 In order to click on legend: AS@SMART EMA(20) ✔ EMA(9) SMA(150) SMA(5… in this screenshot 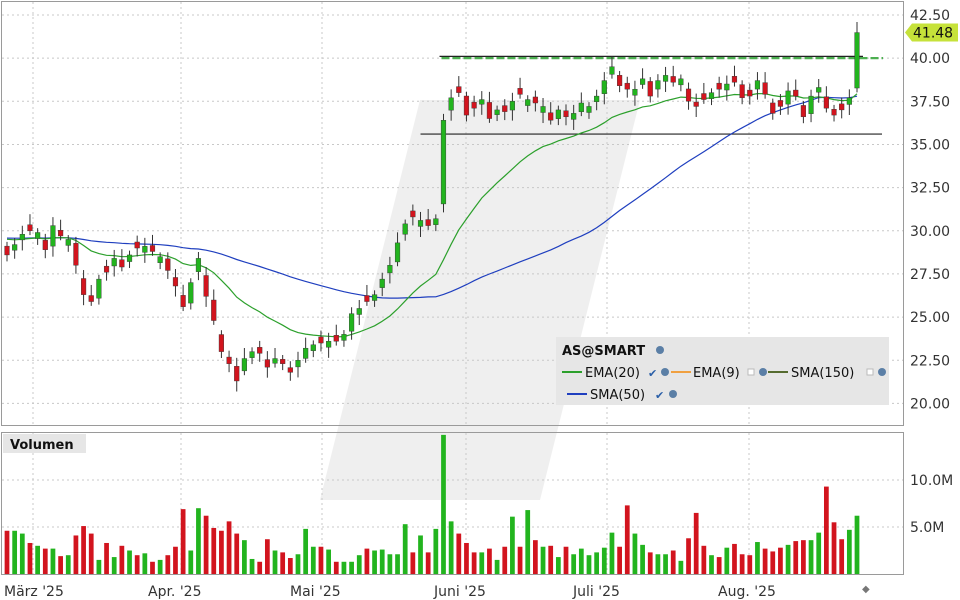, I will do `click(722, 371)`.